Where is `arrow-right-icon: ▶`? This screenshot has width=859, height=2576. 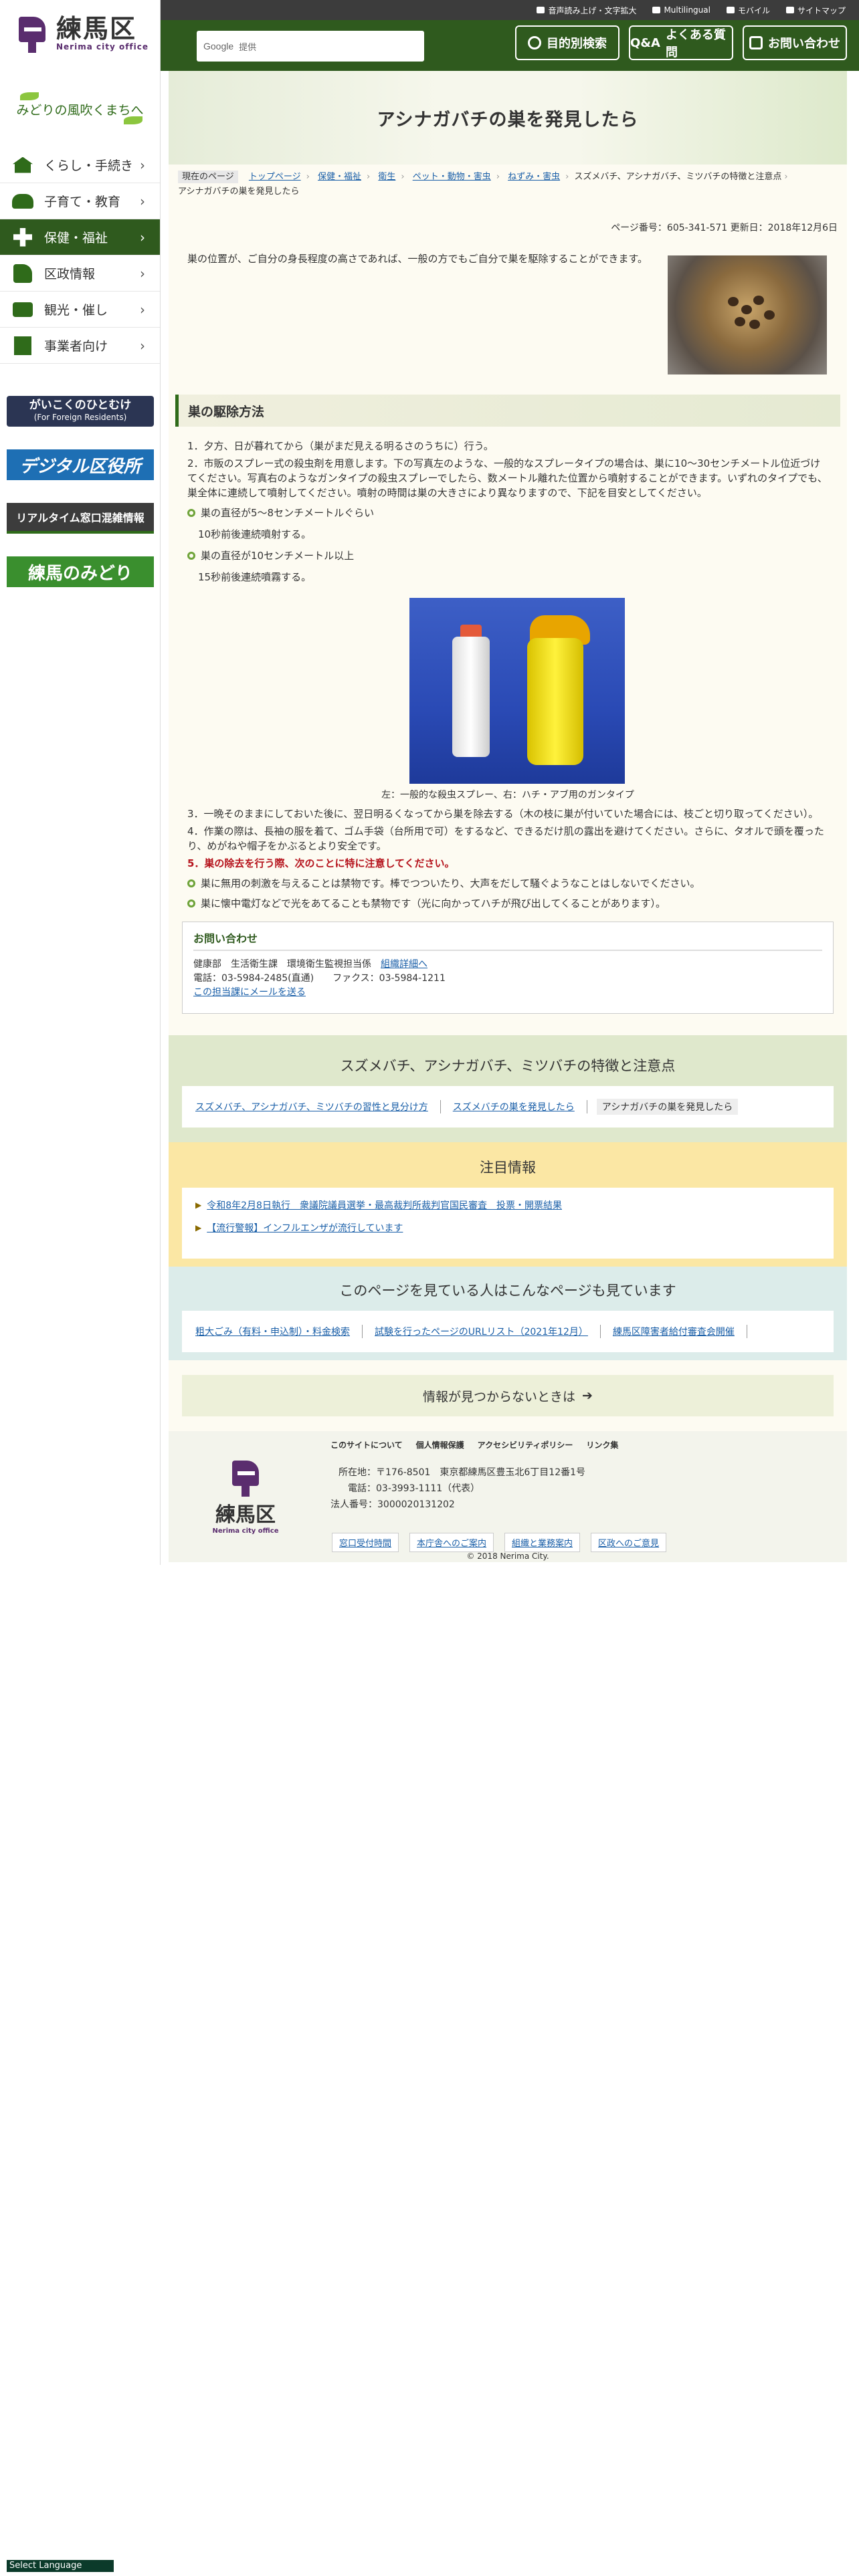
arrow-right-icon: ▶ is located at coordinates (198, 1227).